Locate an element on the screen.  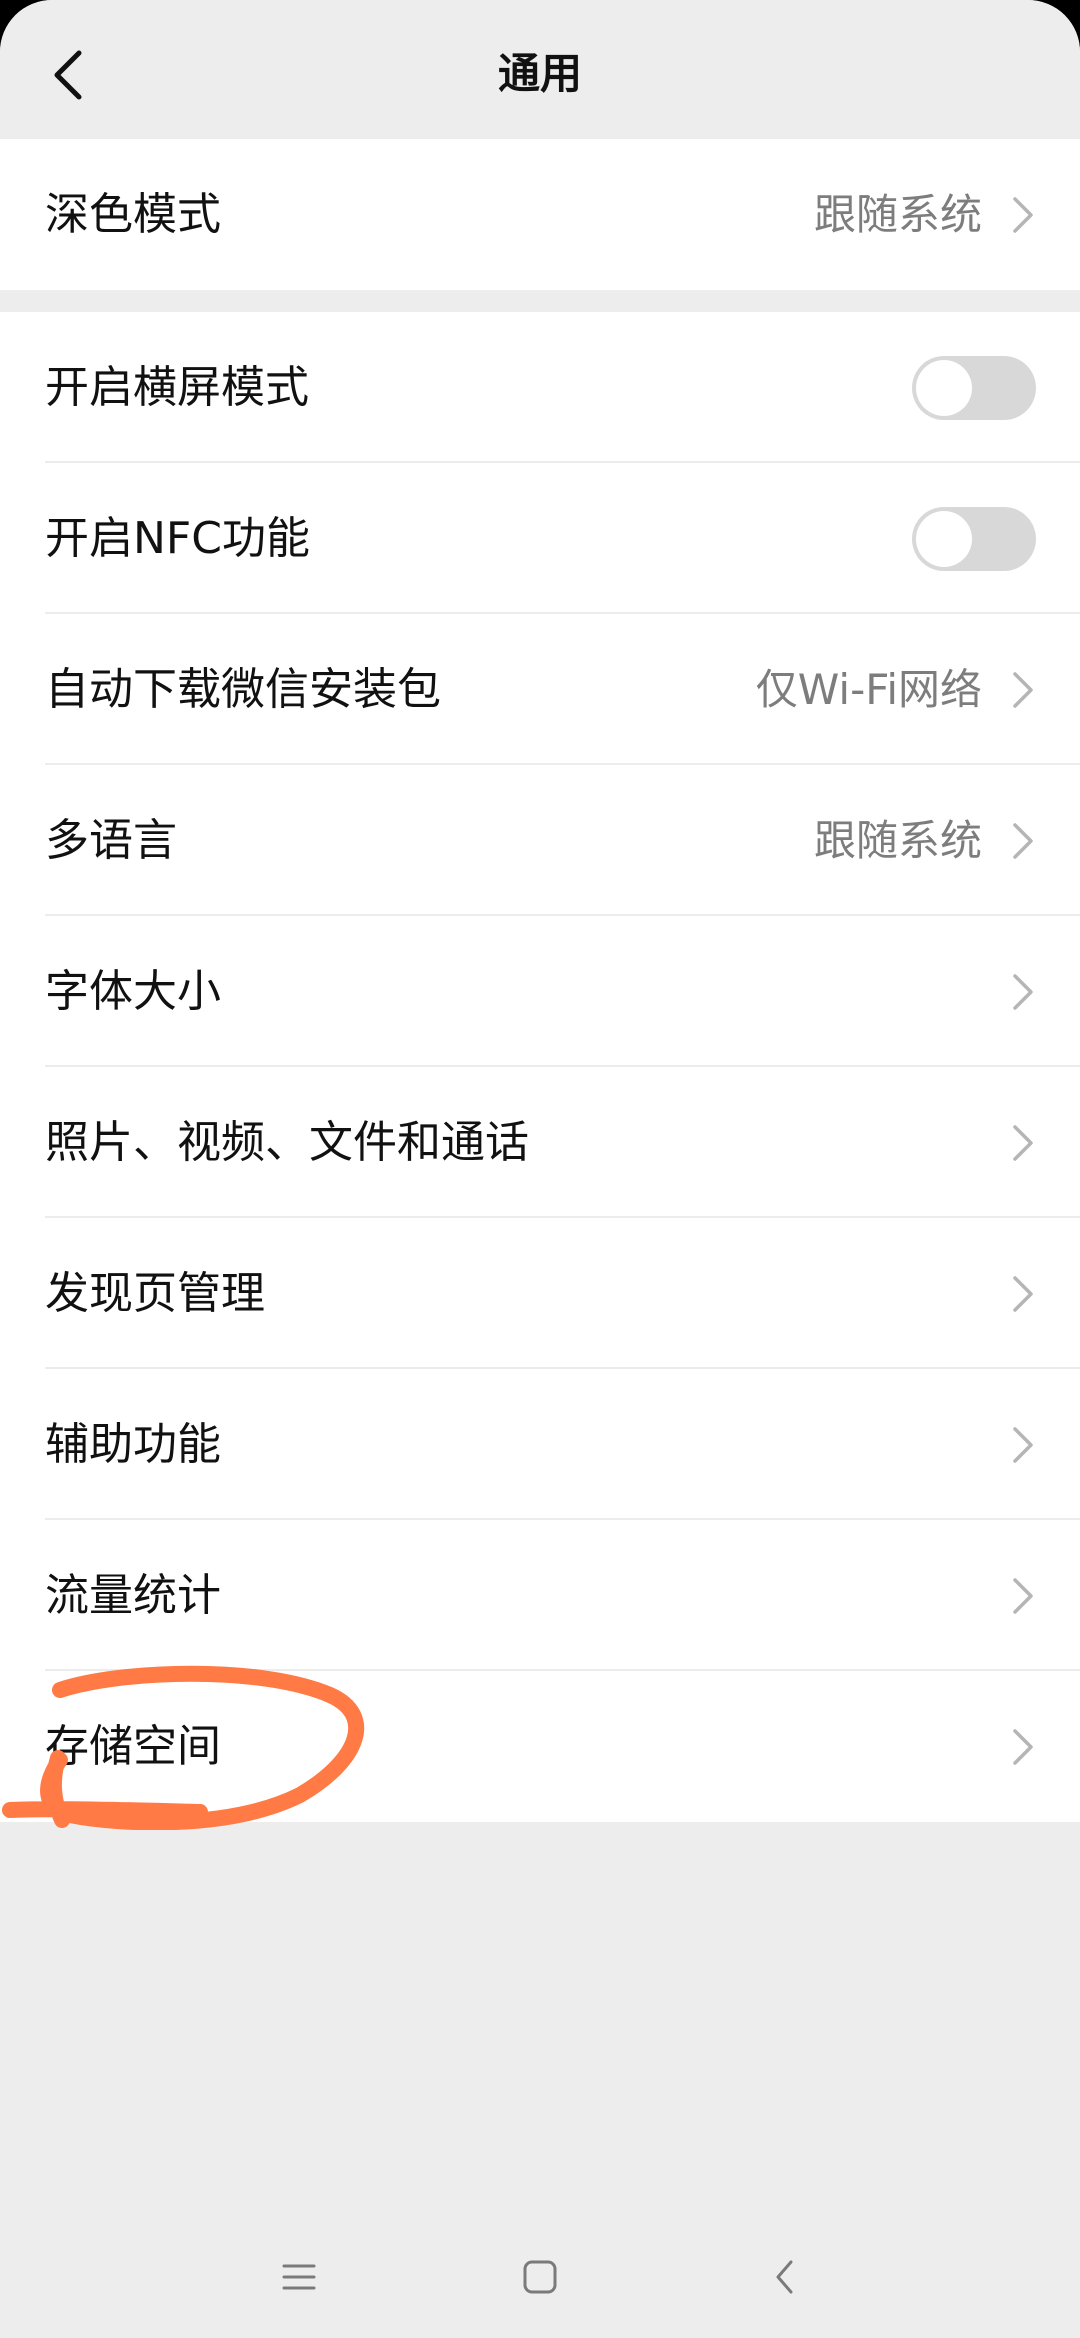
home-button is located at coordinates (540, 2277).